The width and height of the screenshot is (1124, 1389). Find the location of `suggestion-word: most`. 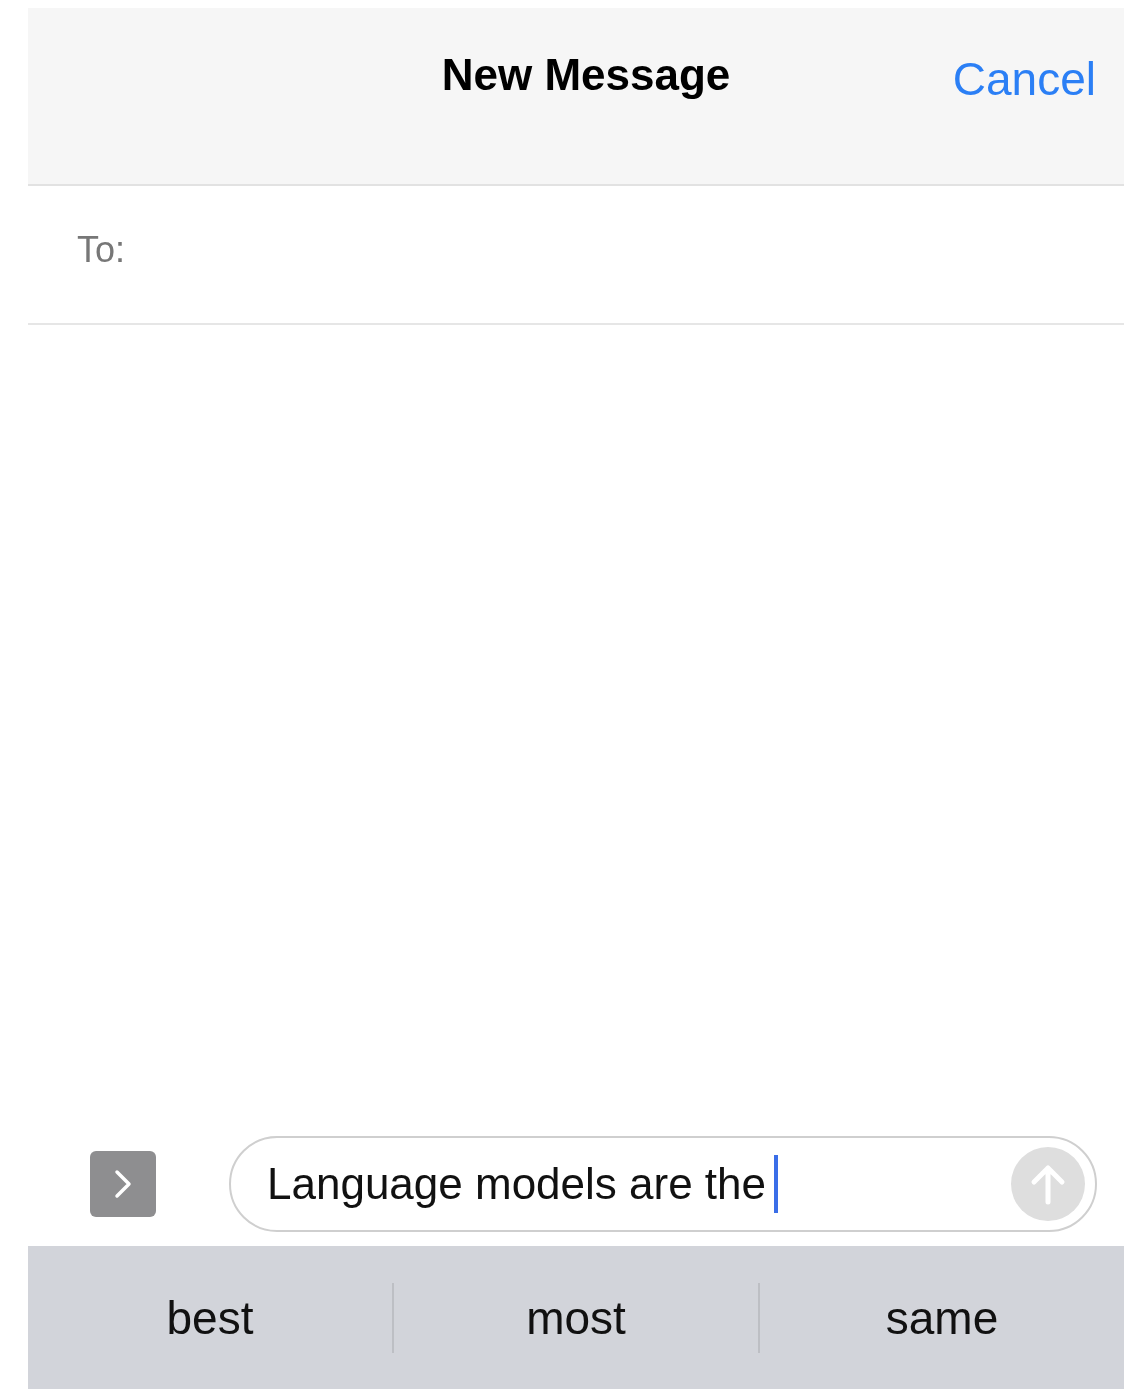

suggestion-word: most is located at coordinates (576, 1317).